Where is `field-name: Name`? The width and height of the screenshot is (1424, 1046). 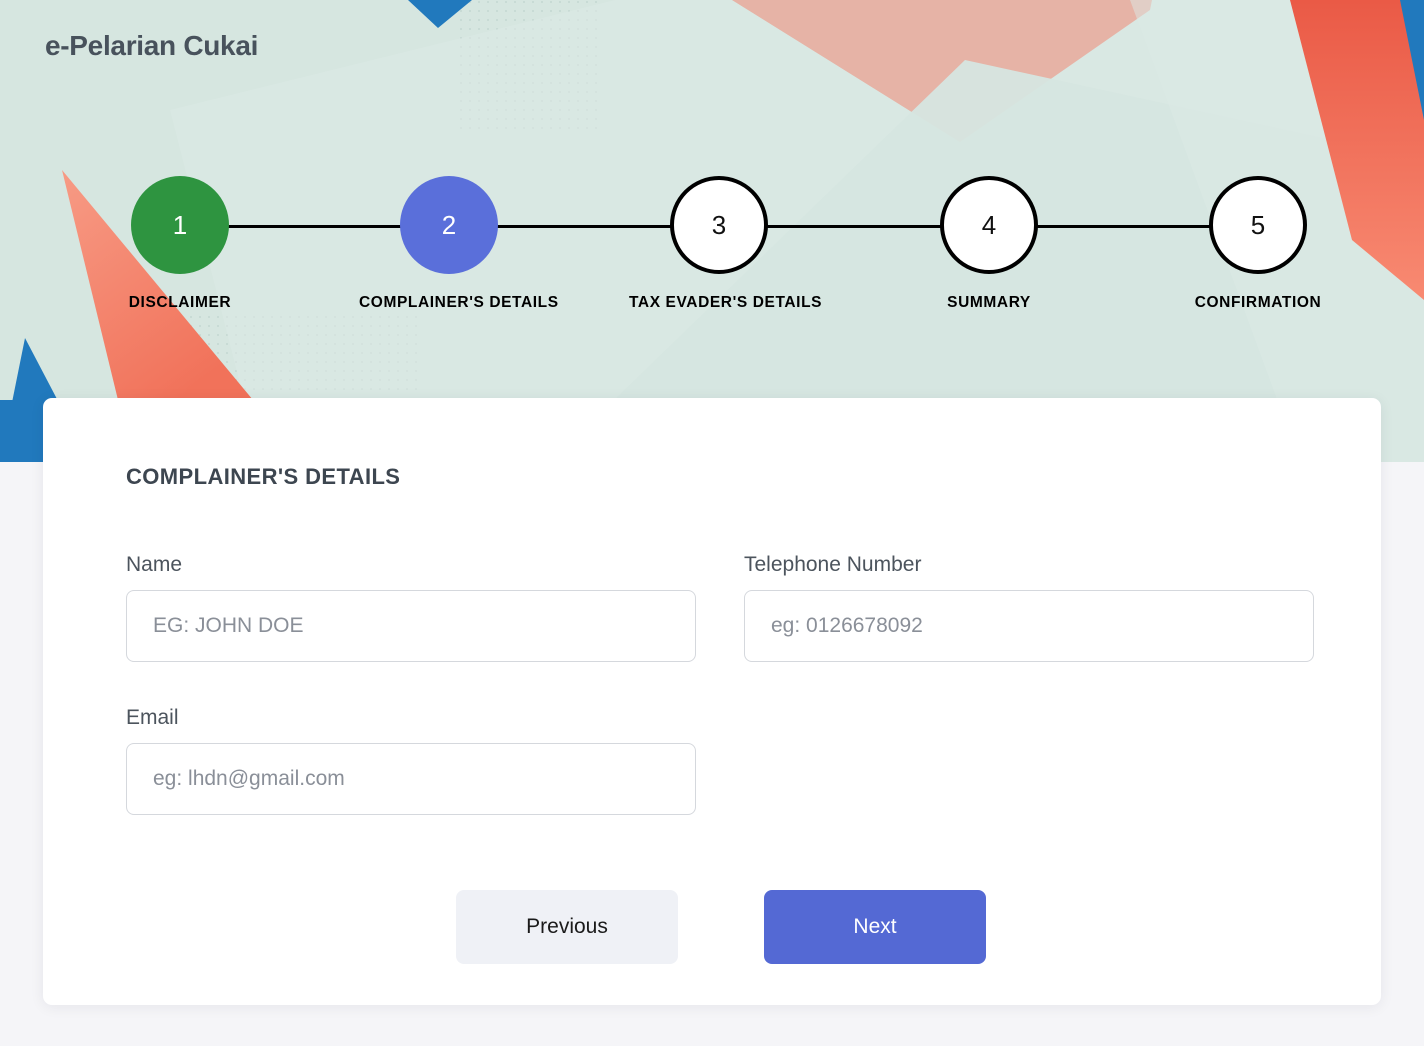 field-name: Name is located at coordinates (411, 607).